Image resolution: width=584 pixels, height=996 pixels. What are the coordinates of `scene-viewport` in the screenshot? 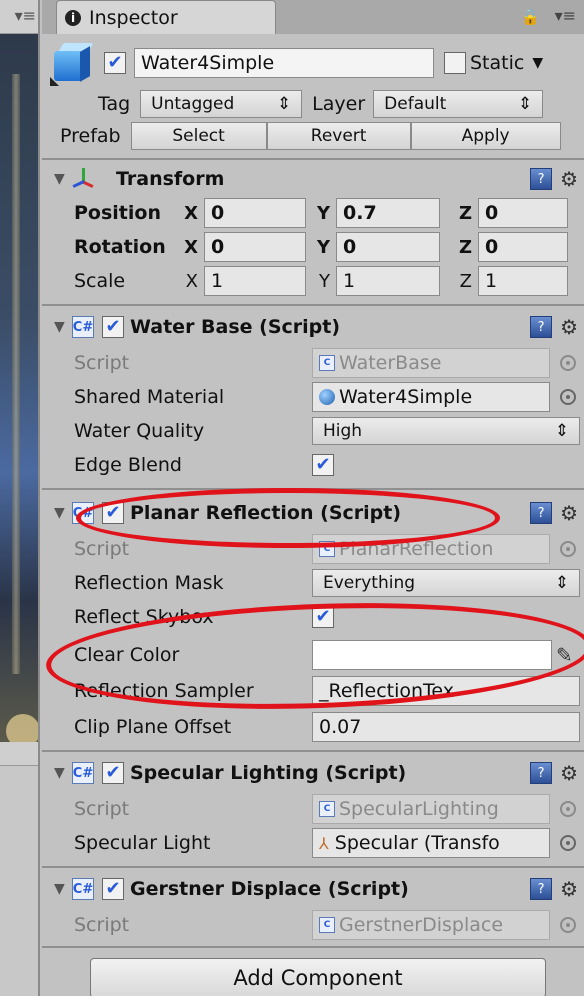 It's located at (19, 391).